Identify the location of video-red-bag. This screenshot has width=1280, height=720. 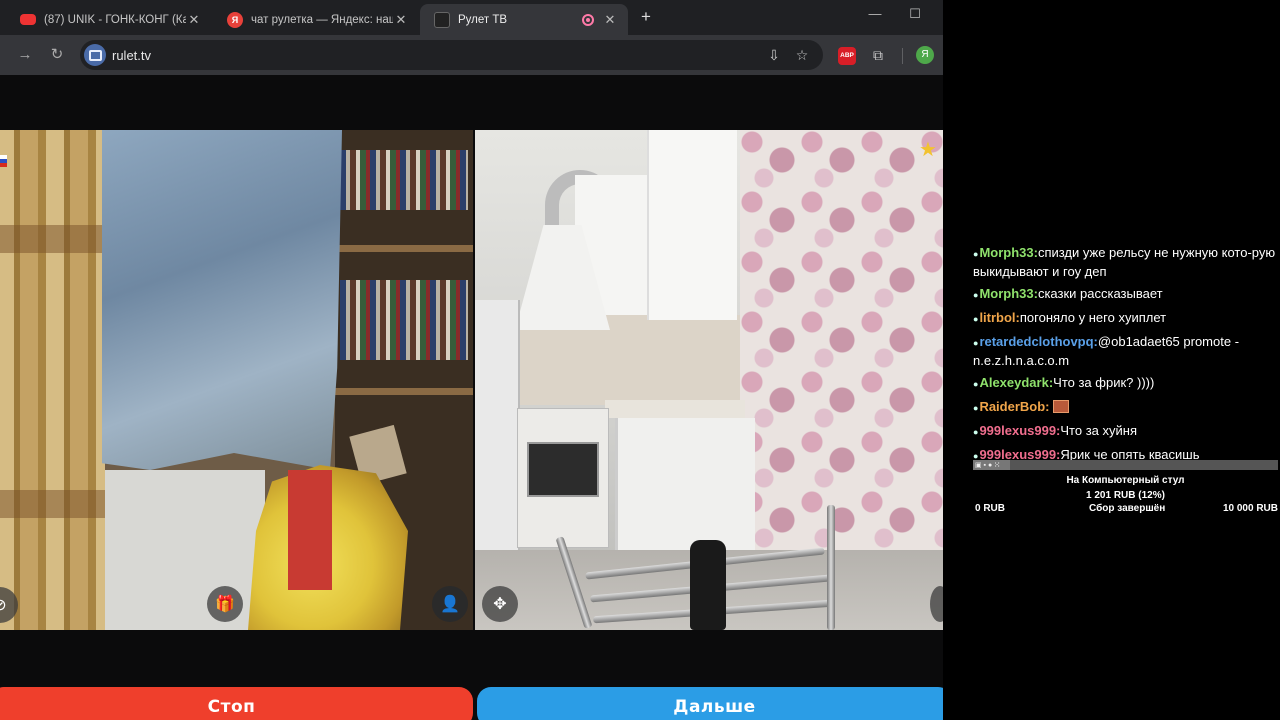
(310, 530).